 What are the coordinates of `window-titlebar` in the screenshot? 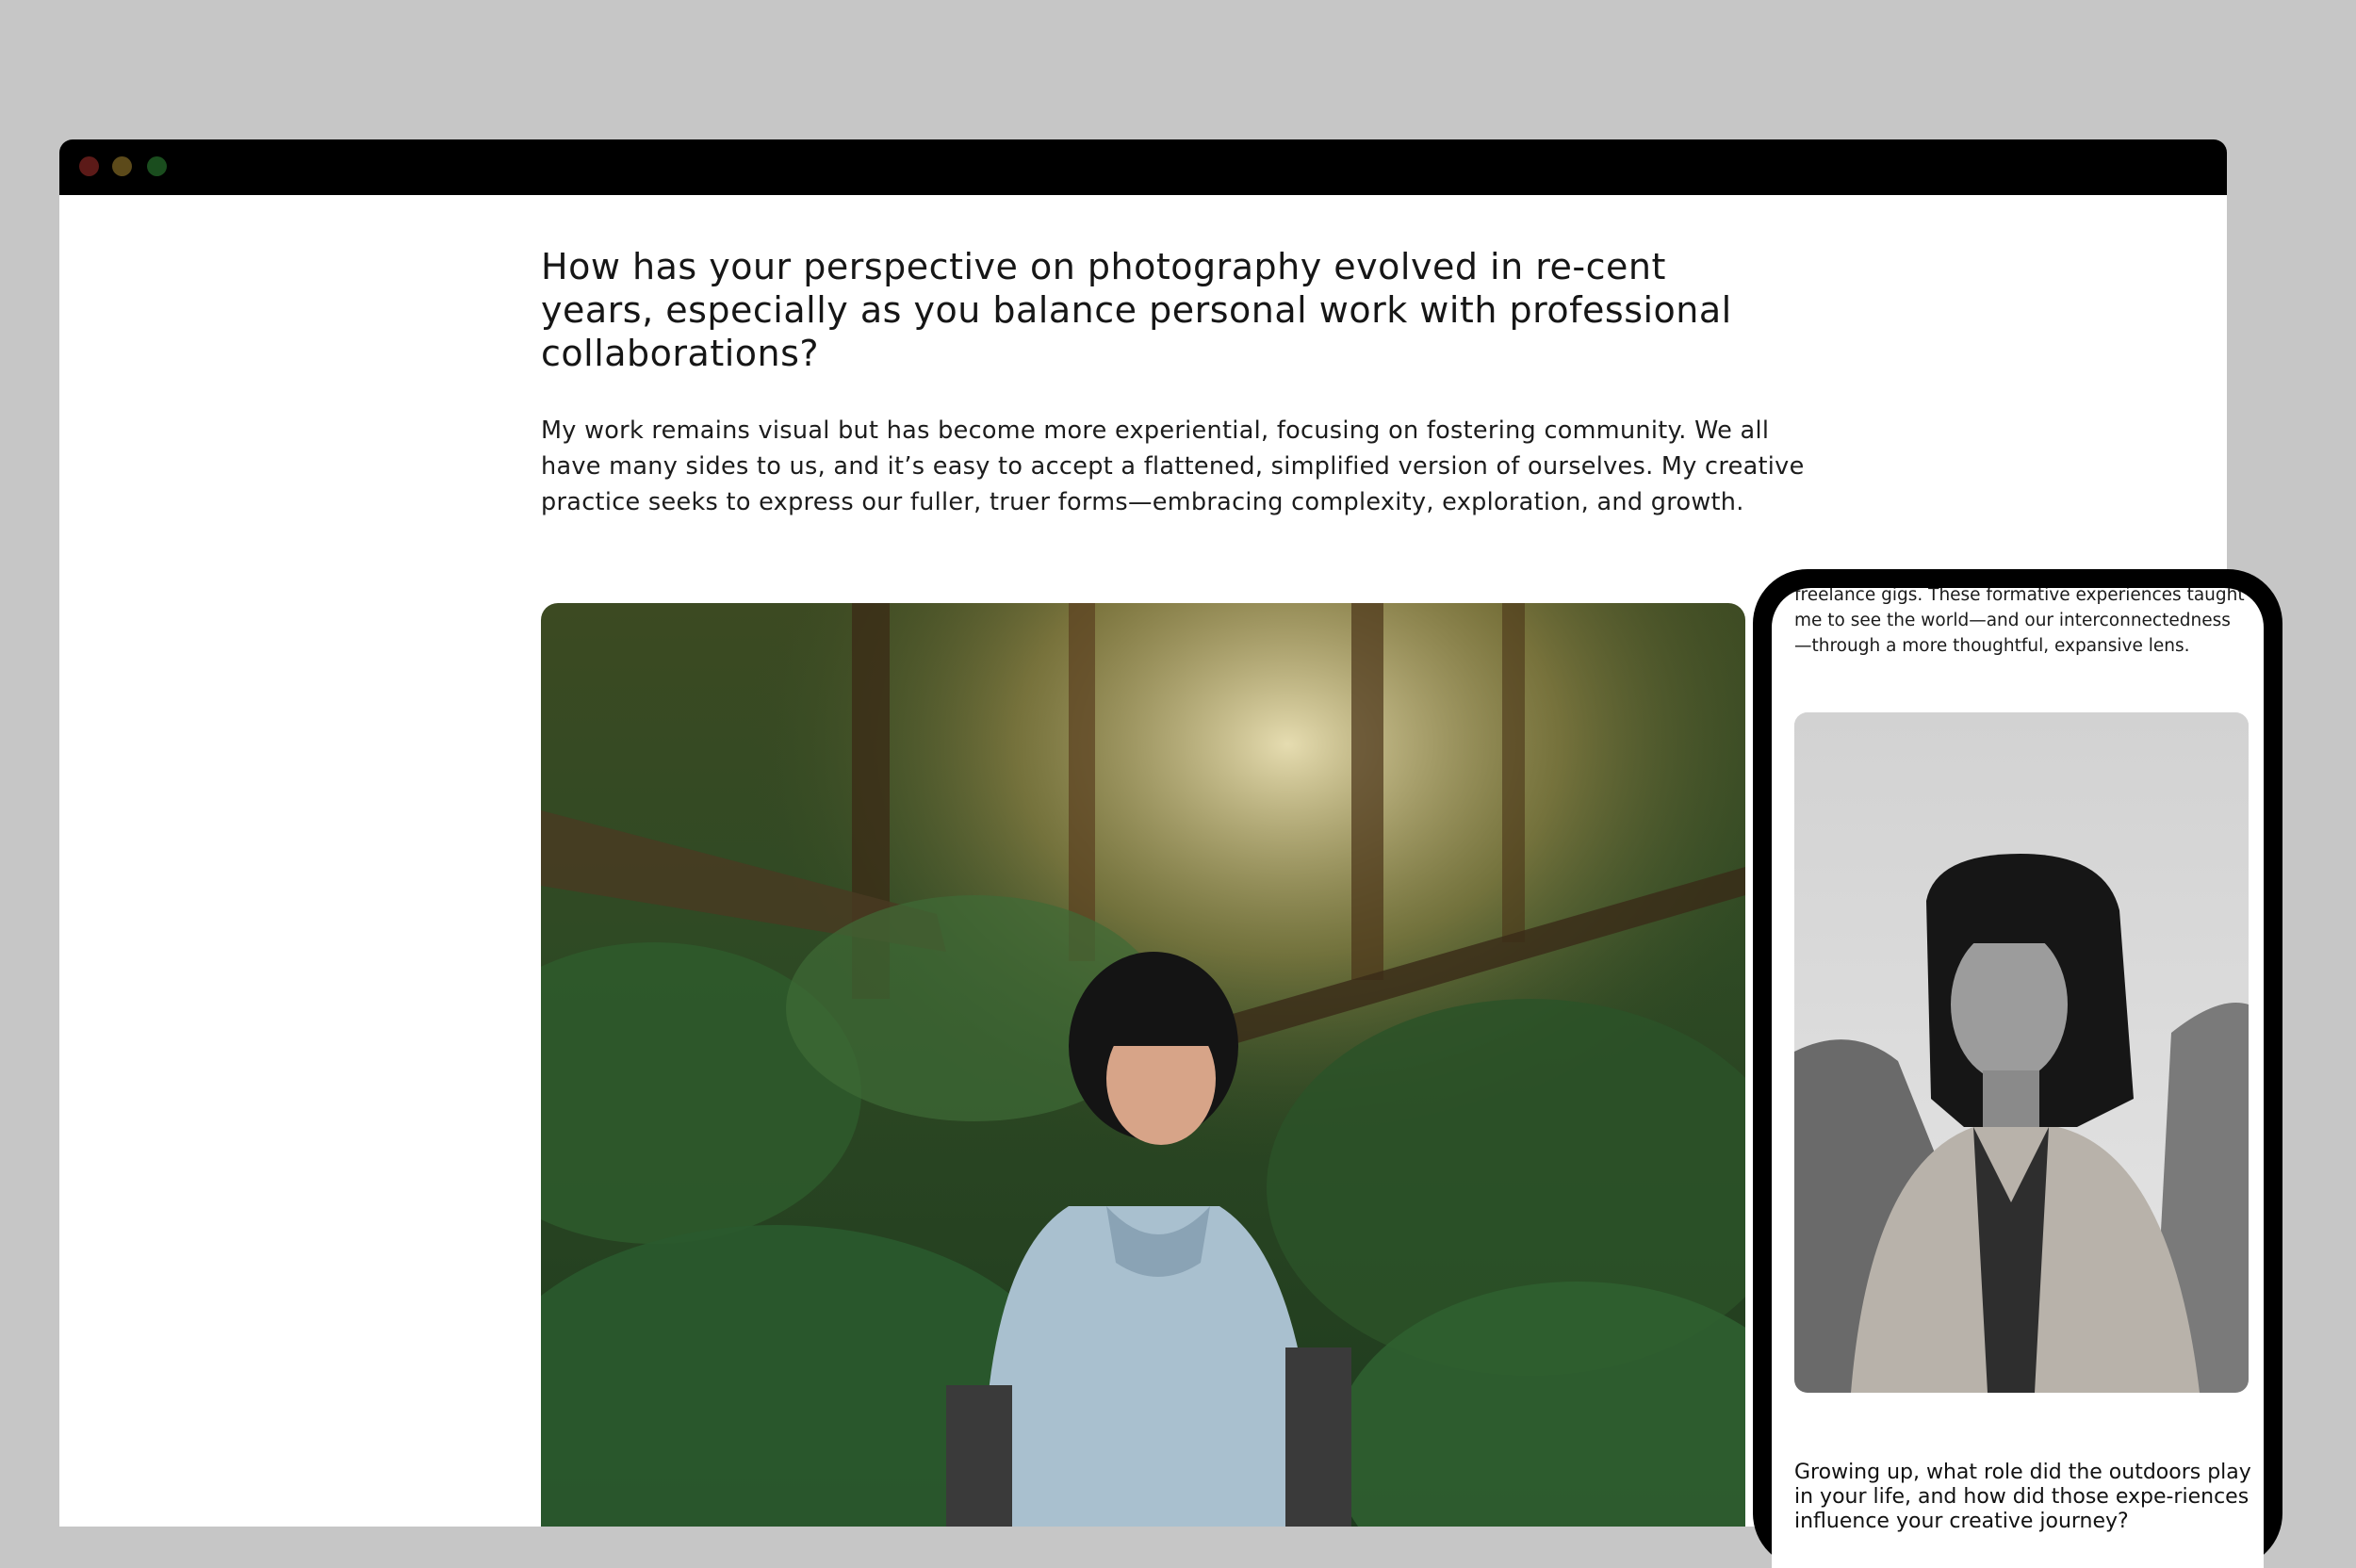 It's located at (1143, 167).